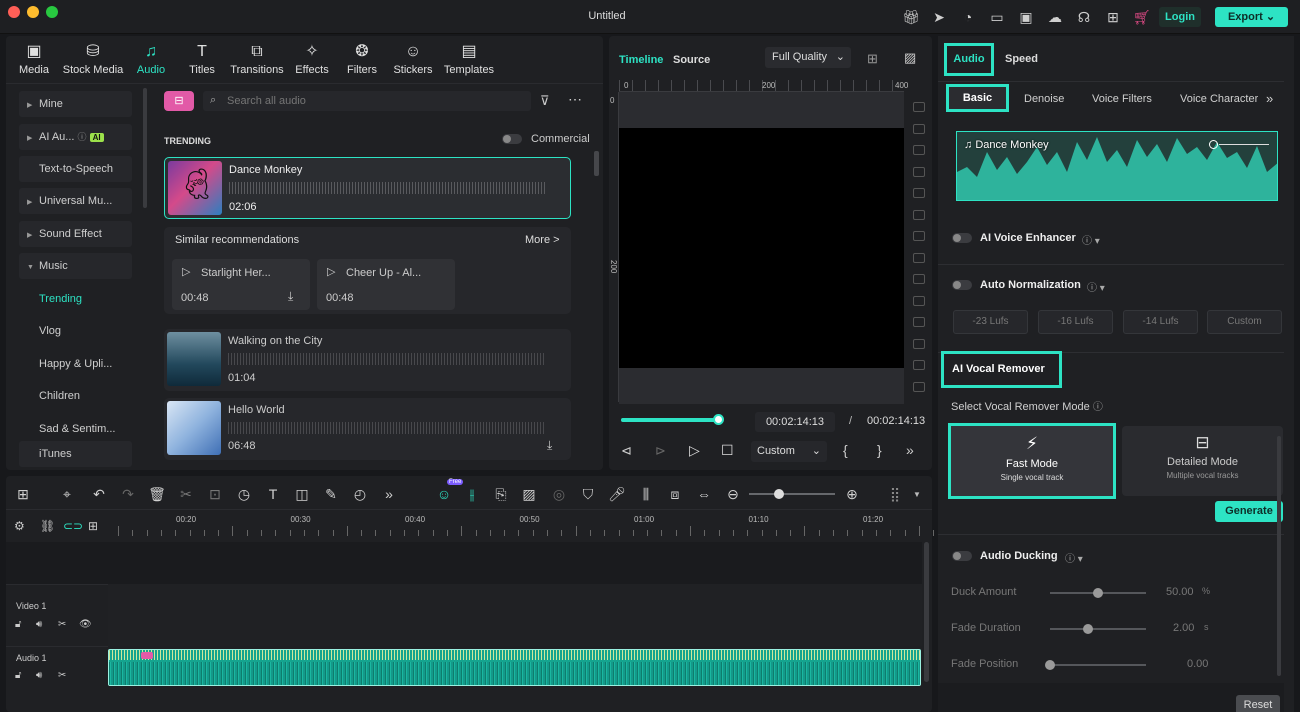 The height and width of the screenshot is (712, 1300). I want to click on previous-frame-icon: ⊲, so click(626, 451).